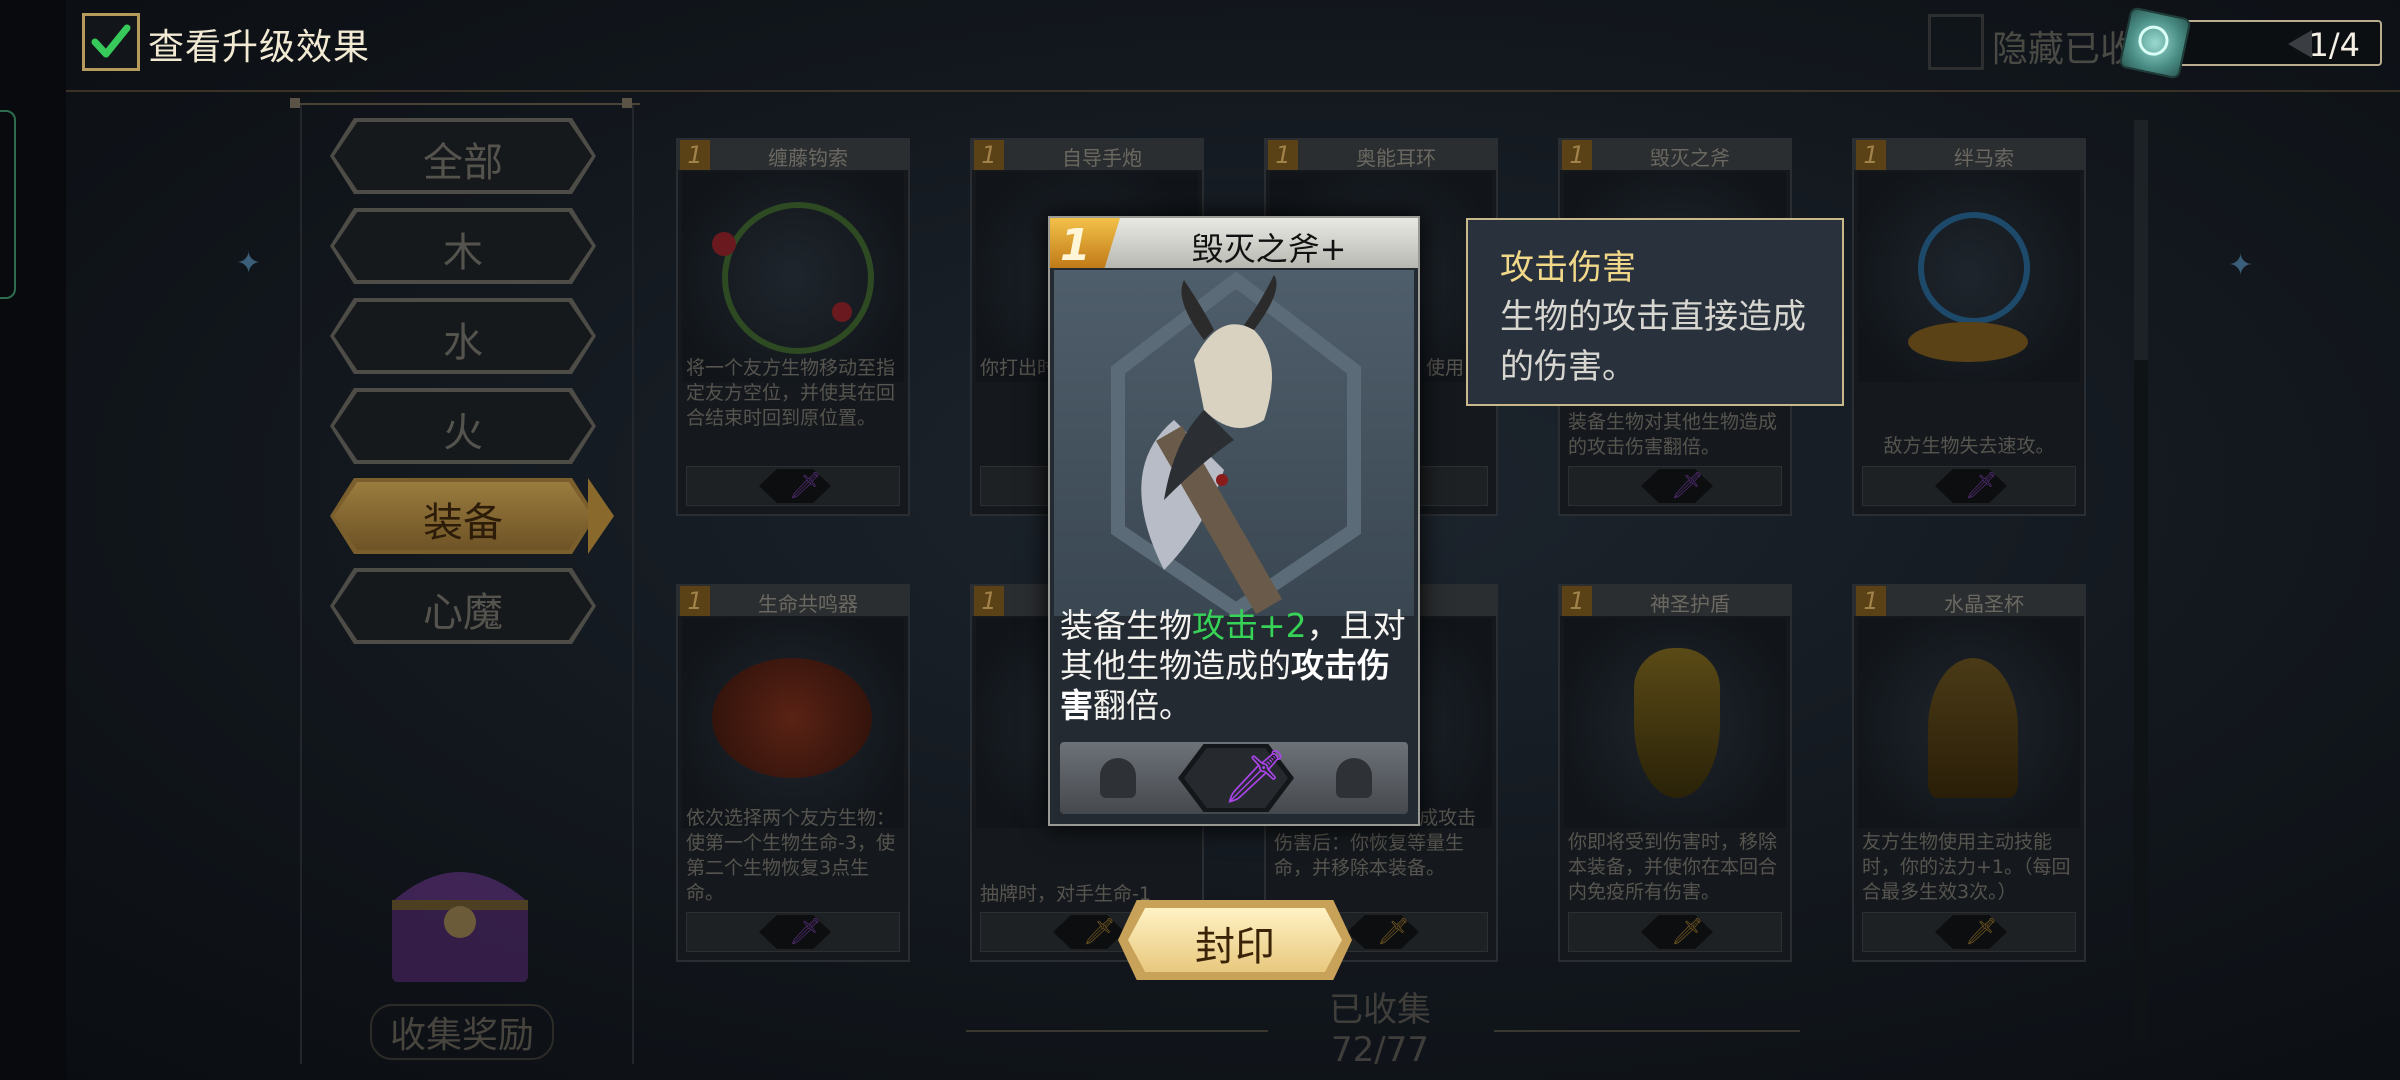 The width and height of the screenshot is (2400, 1080). I want to click on treasure-chest-icon, so click(460, 917).